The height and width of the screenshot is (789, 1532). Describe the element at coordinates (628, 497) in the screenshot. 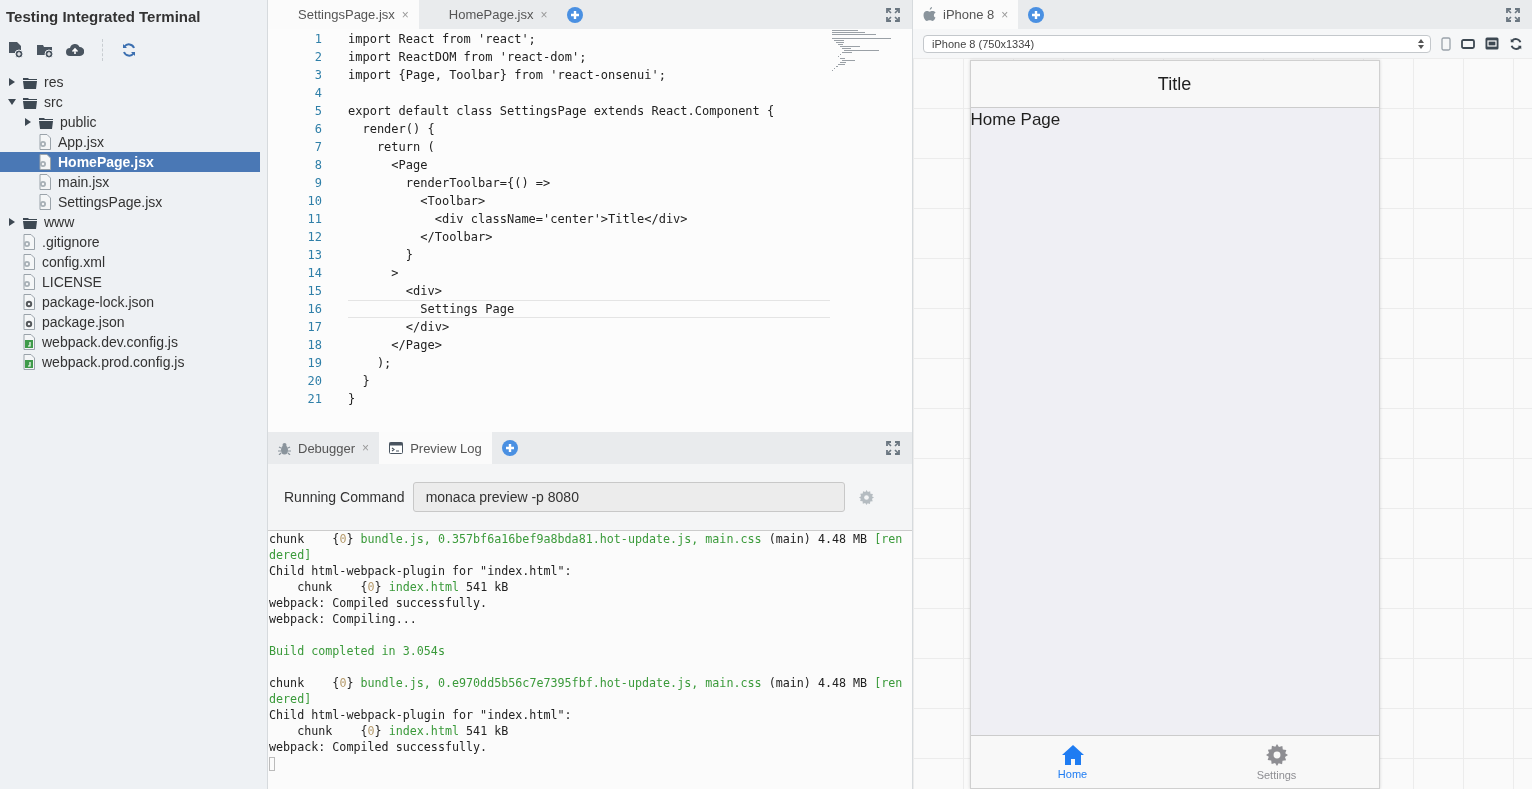

I see `command-field: monaca preview -p 8080` at that location.